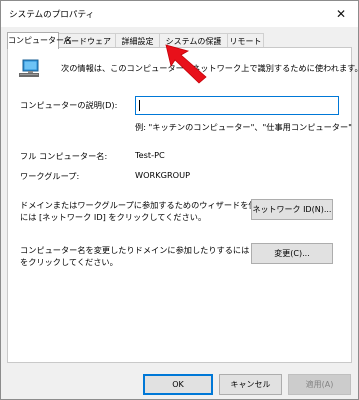 The image size is (359, 400). Describe the element at coordinates (147, 250) in the screenshot. I see `change-text-line1: コンピューター名を変更したりドメインに参加したりするには [変更]` at that location.